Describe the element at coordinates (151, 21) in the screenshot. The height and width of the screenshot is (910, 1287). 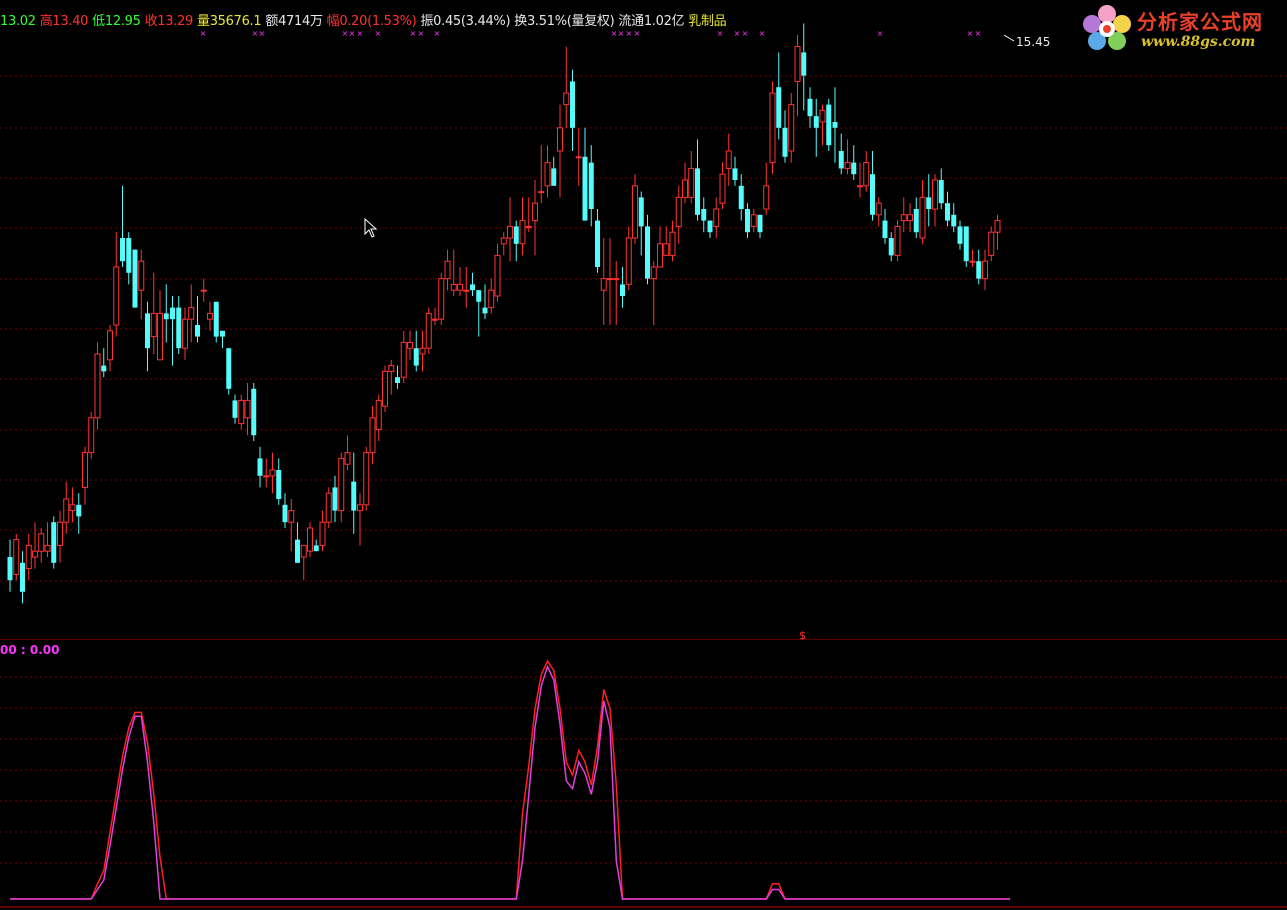
I see `close-label: 收` at that location.